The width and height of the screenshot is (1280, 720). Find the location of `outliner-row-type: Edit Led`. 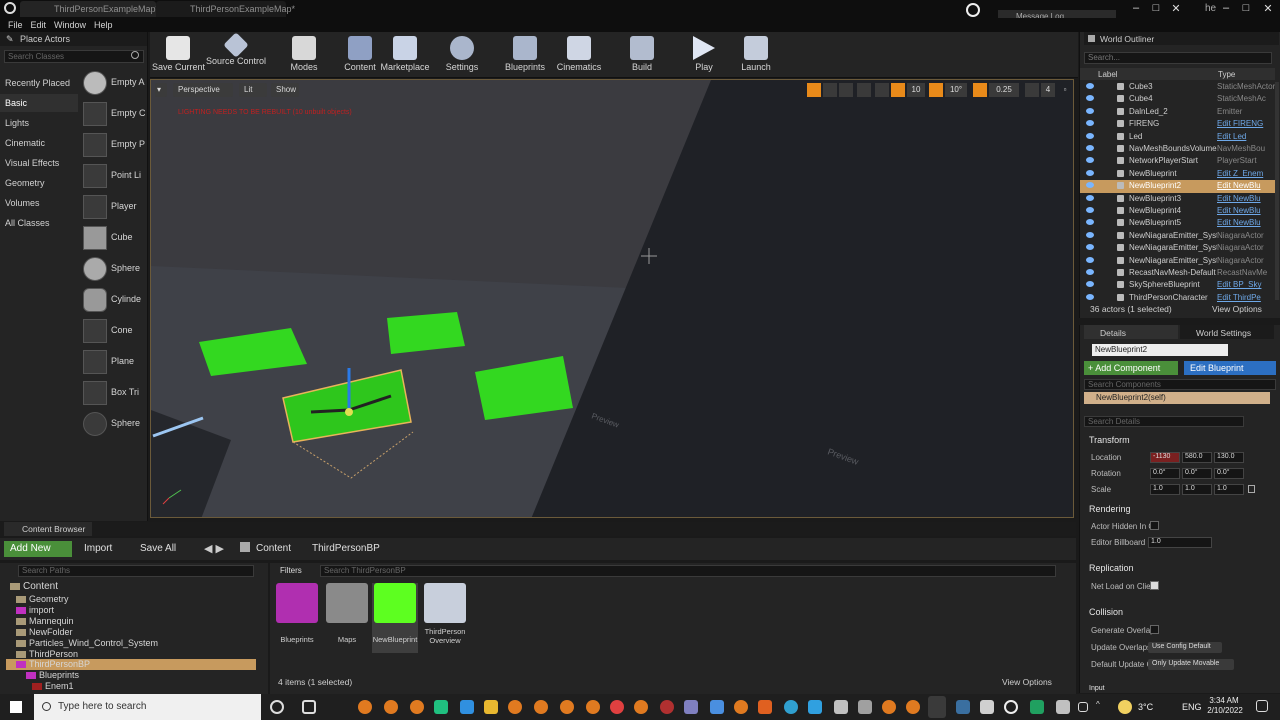

outliner-row-type: Edit Led is located at coordinates (1246, 136).